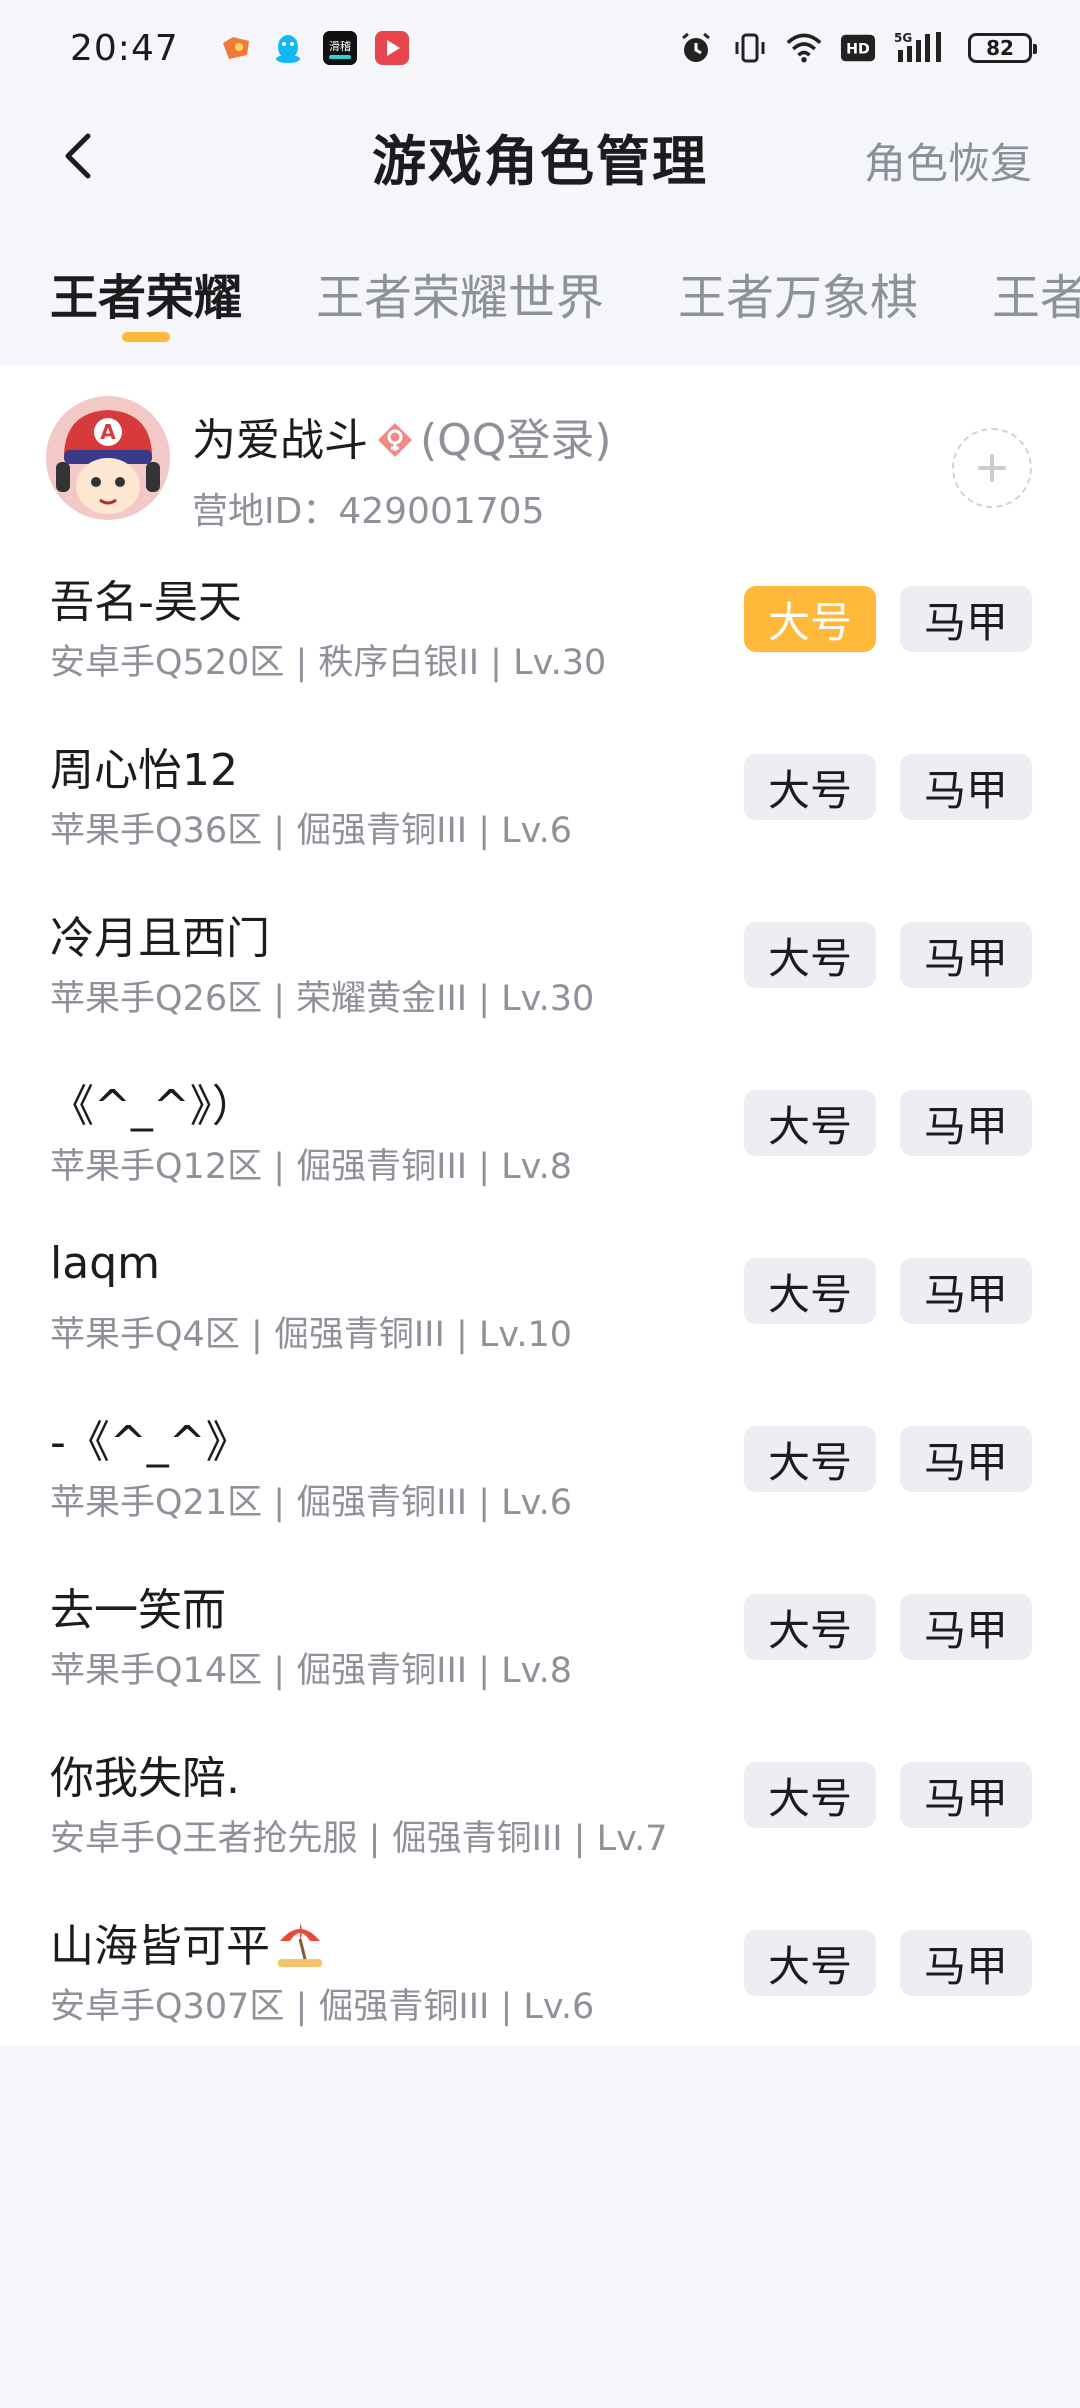 The height and width of the screenshot is (2408, 1080). Describe the element at coordinates (138, 1610) in the screenshot. I see `role-name: 去一笑而` at that location.